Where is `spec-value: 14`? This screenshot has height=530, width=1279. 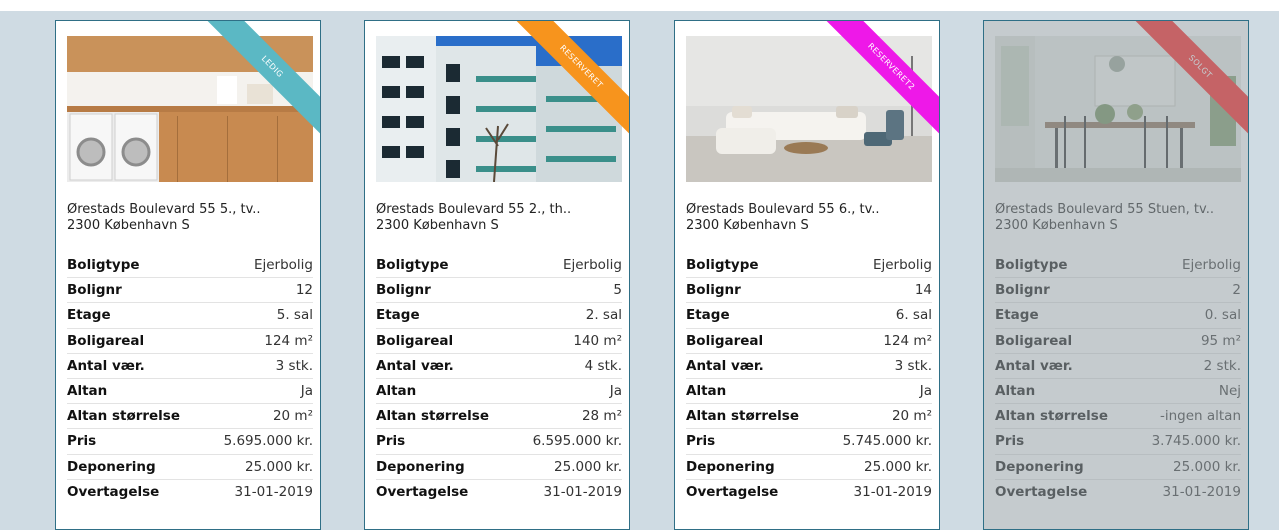 spec-value: 14 is located at coordinates (877, 290).